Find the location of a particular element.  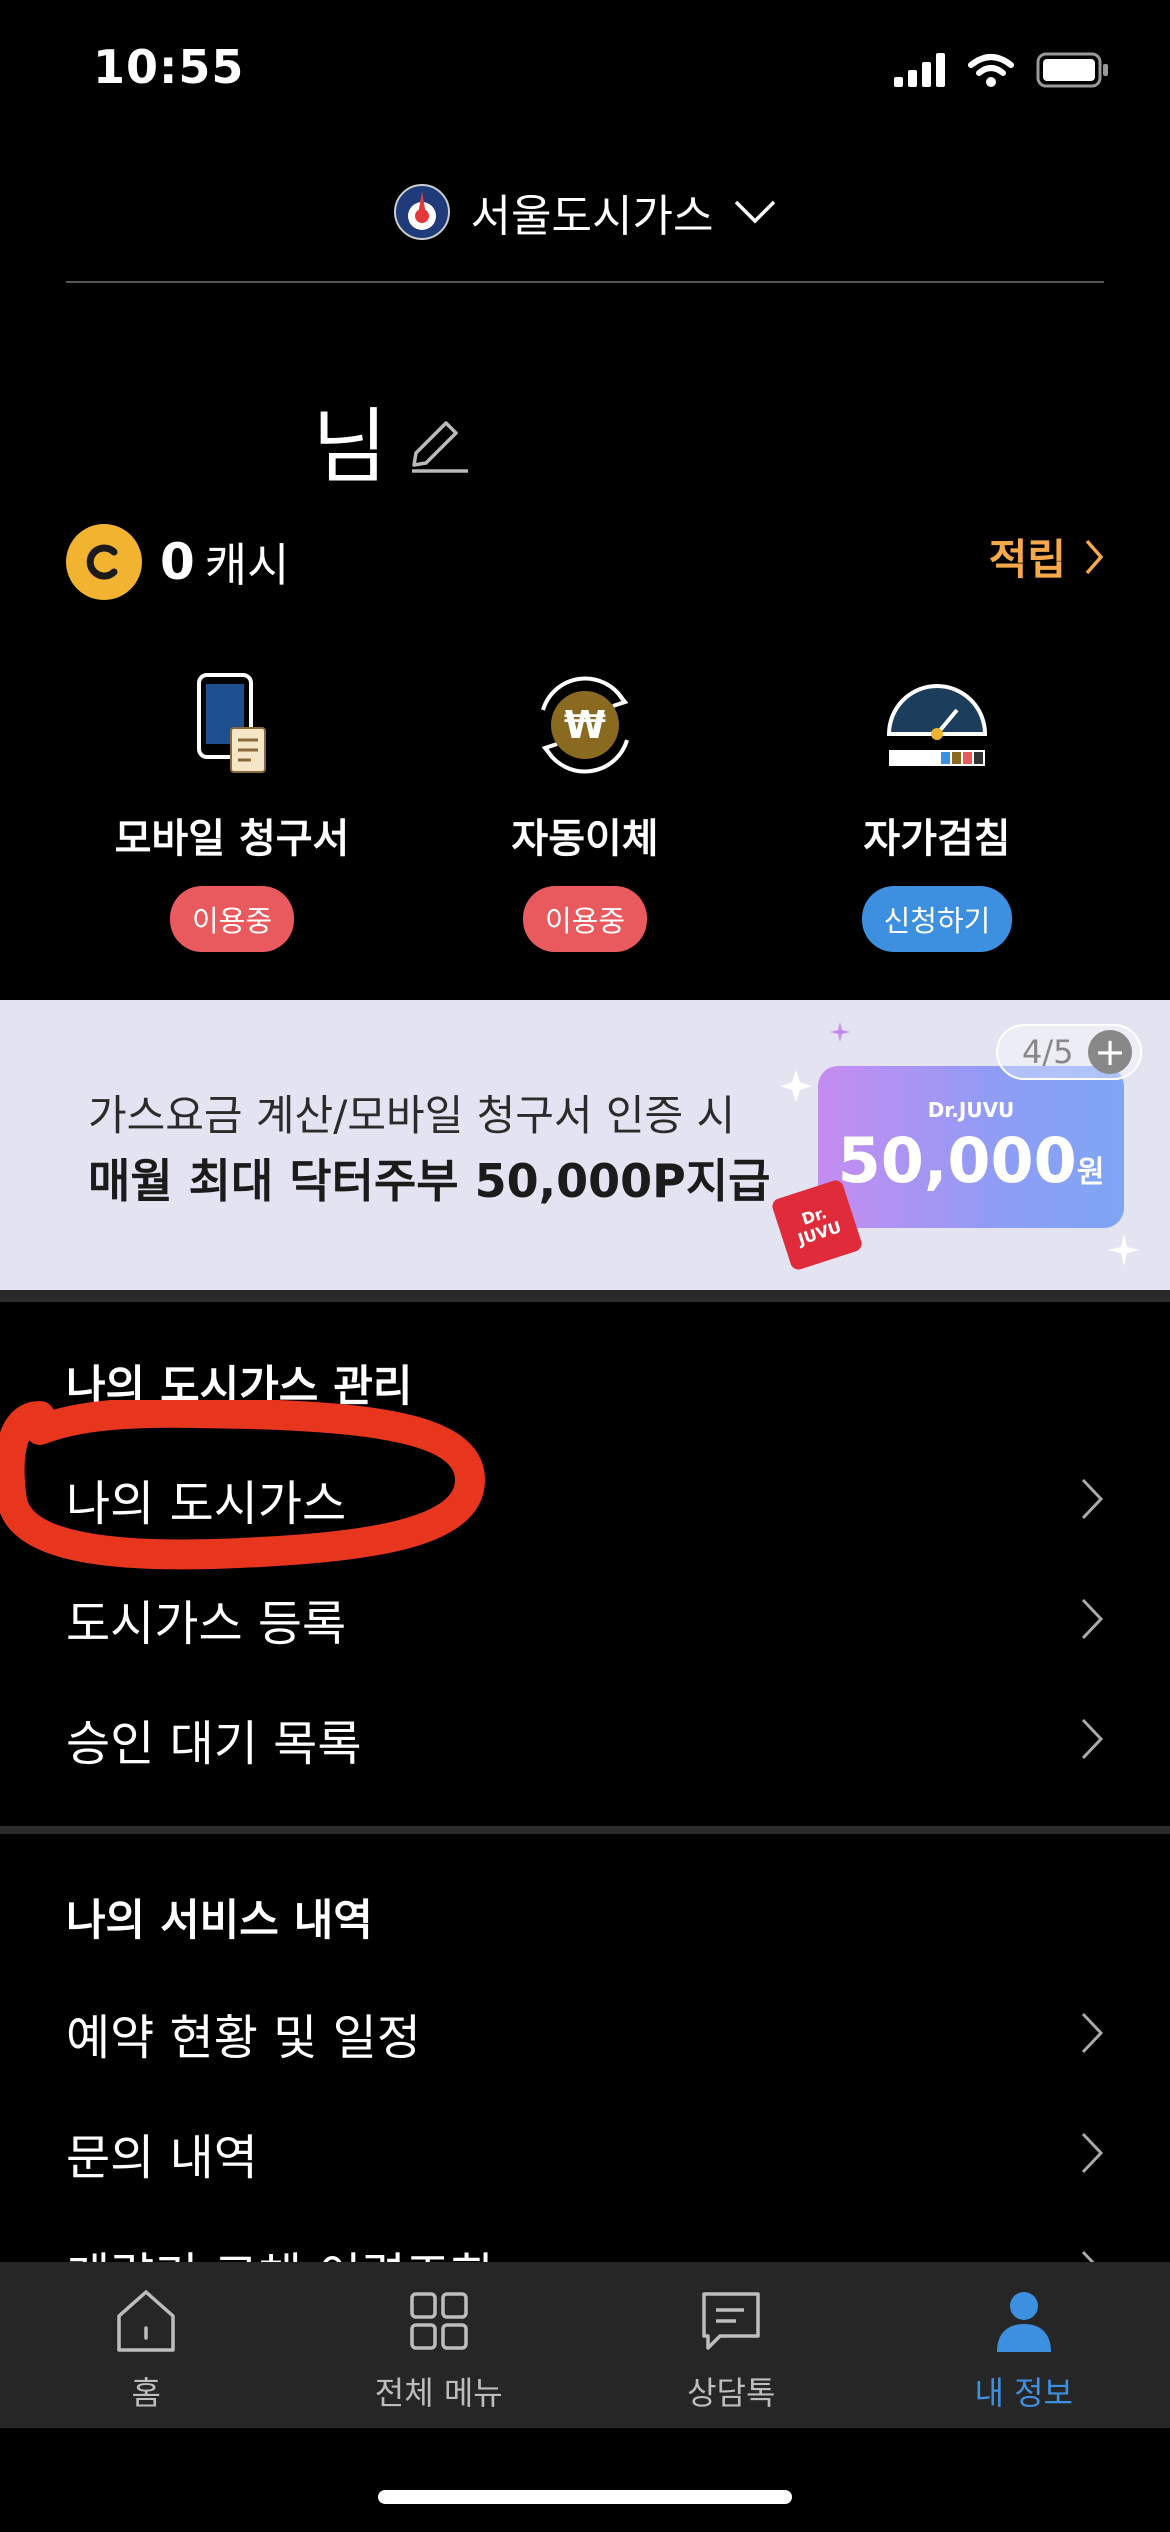

cash-amount: 0 is located at coordinates (177, 562).